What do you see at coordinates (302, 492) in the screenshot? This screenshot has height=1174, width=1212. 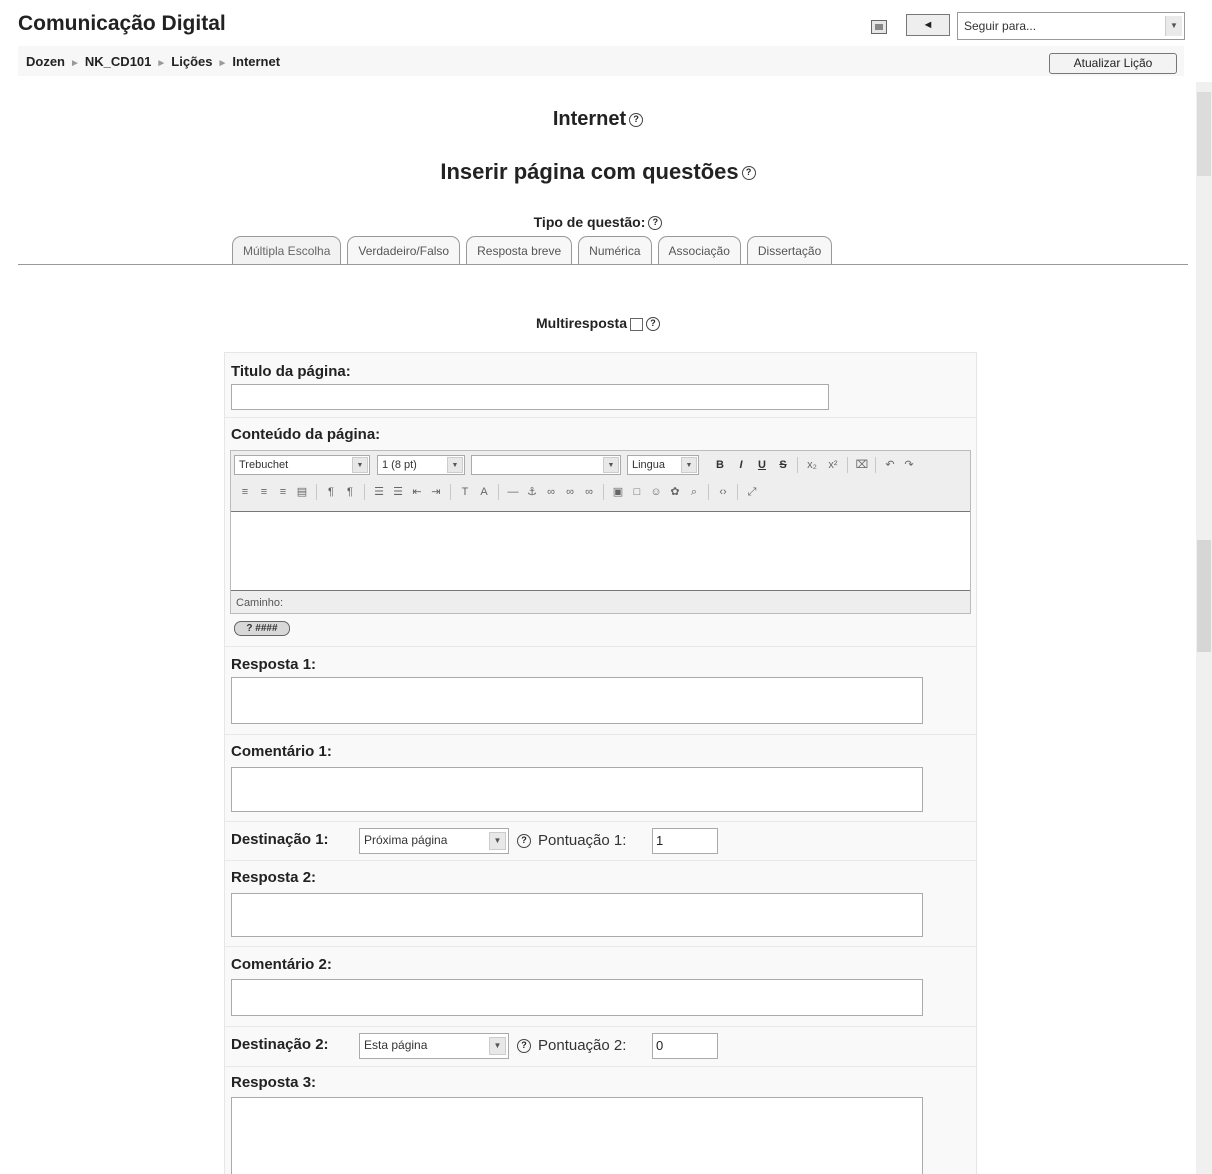 I see `justify-icon: ▤` at bounding box center [302, 492].